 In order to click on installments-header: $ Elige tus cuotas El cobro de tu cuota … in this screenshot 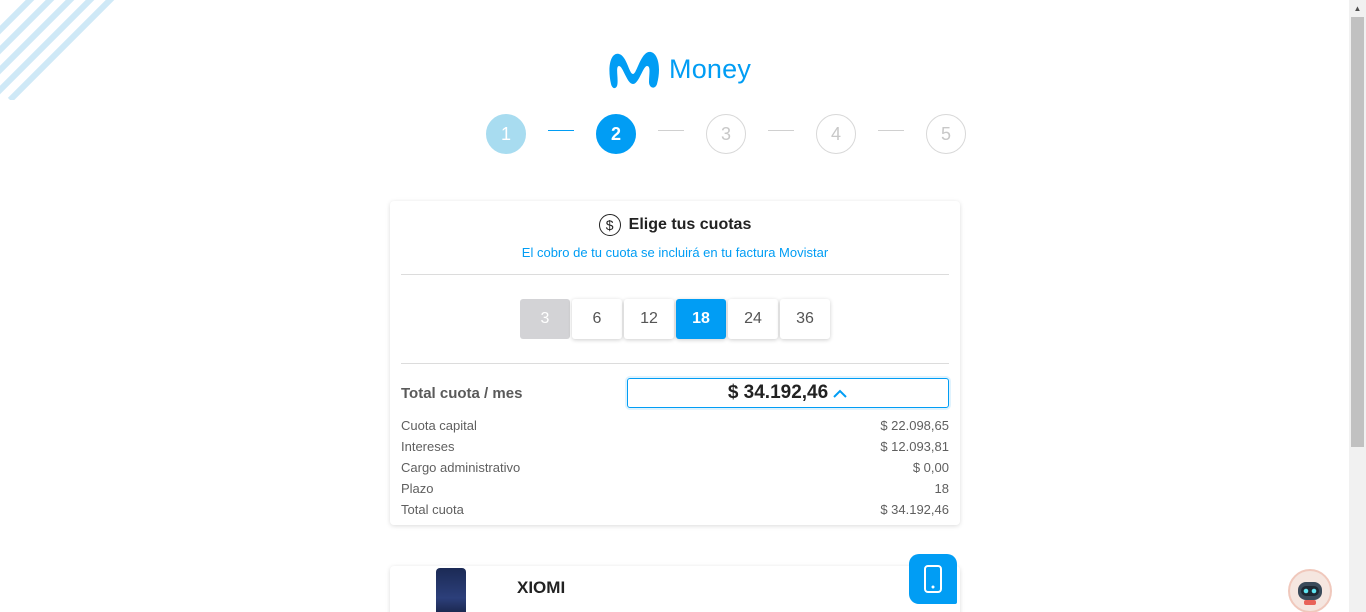, I will do `click(675, 230)`.